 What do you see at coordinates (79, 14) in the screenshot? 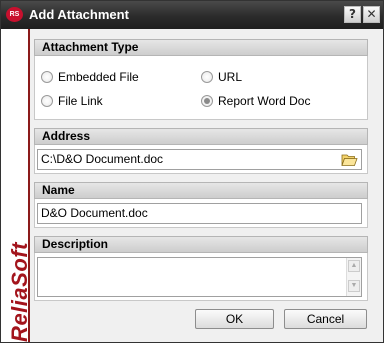
I see `dialog-title: Add Attachment` at bounding box center [79, 14].